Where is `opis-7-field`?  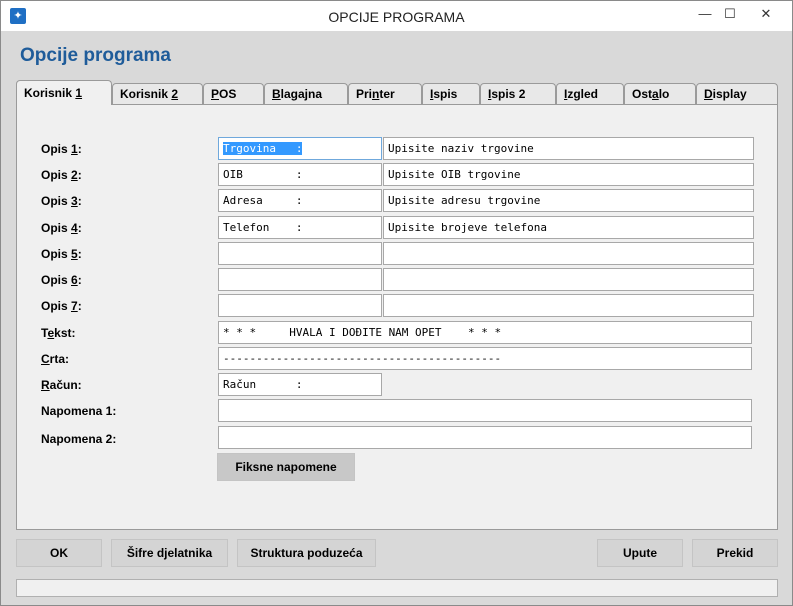 opis-7-field is located at coordinates (300, 305).